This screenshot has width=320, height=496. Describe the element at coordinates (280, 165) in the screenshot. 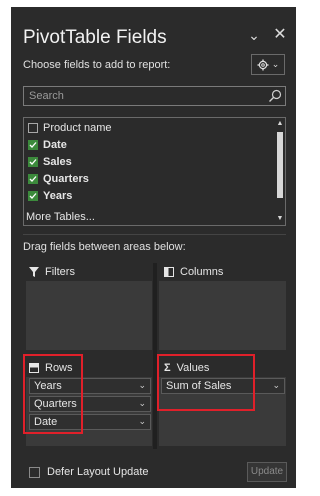

I see `scrollbar-thumb` at that location.